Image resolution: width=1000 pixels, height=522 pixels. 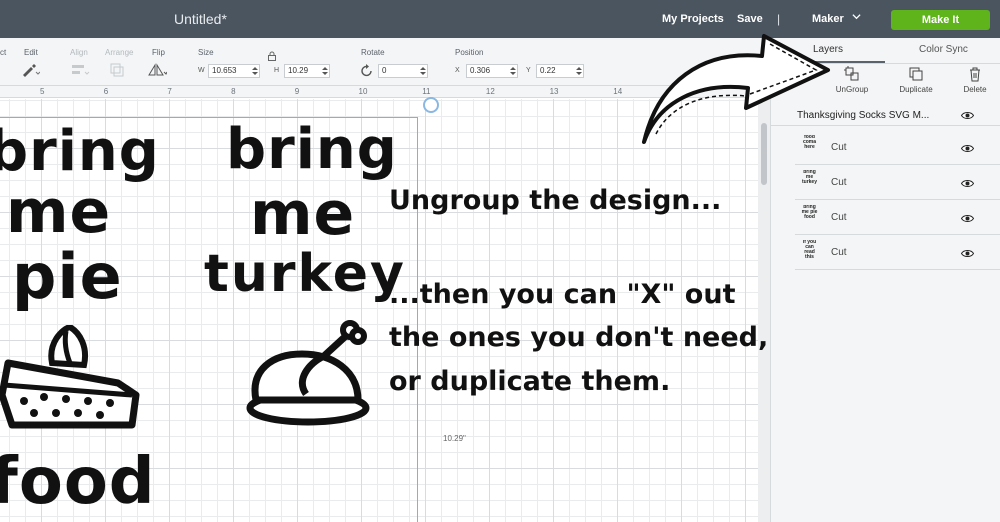 I want to click on rotate-label: Rotate, so click(x=373, y=52).